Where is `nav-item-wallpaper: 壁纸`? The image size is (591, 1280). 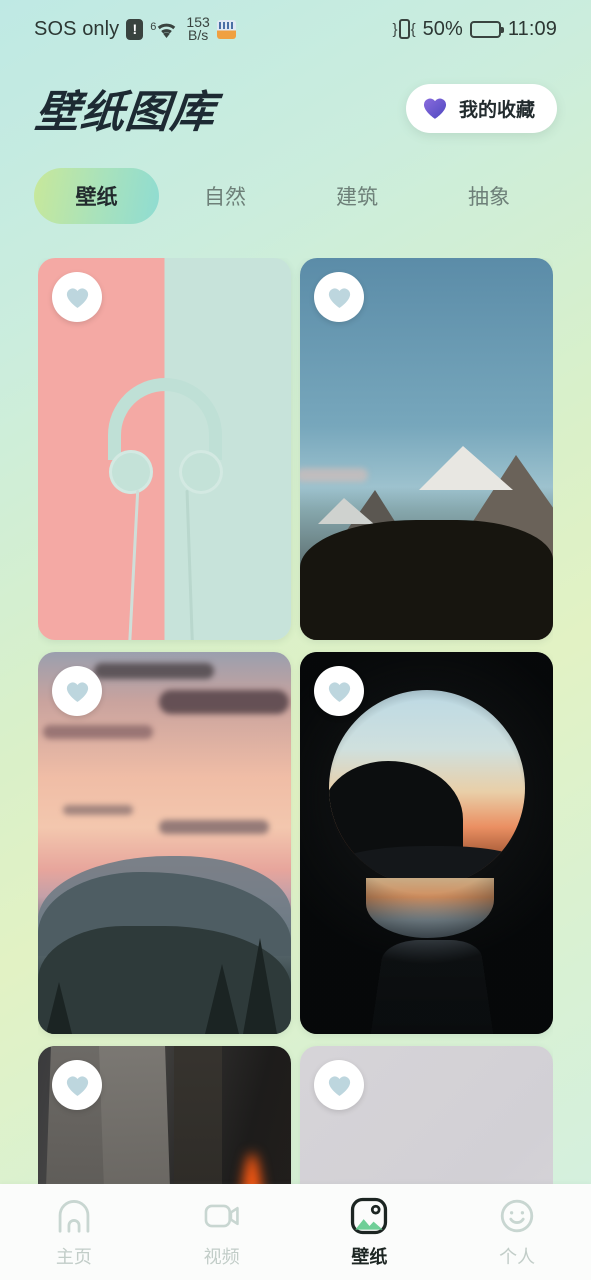
nav-item-wallpaper: 壁纸 is located at coordinates (370, 1232).